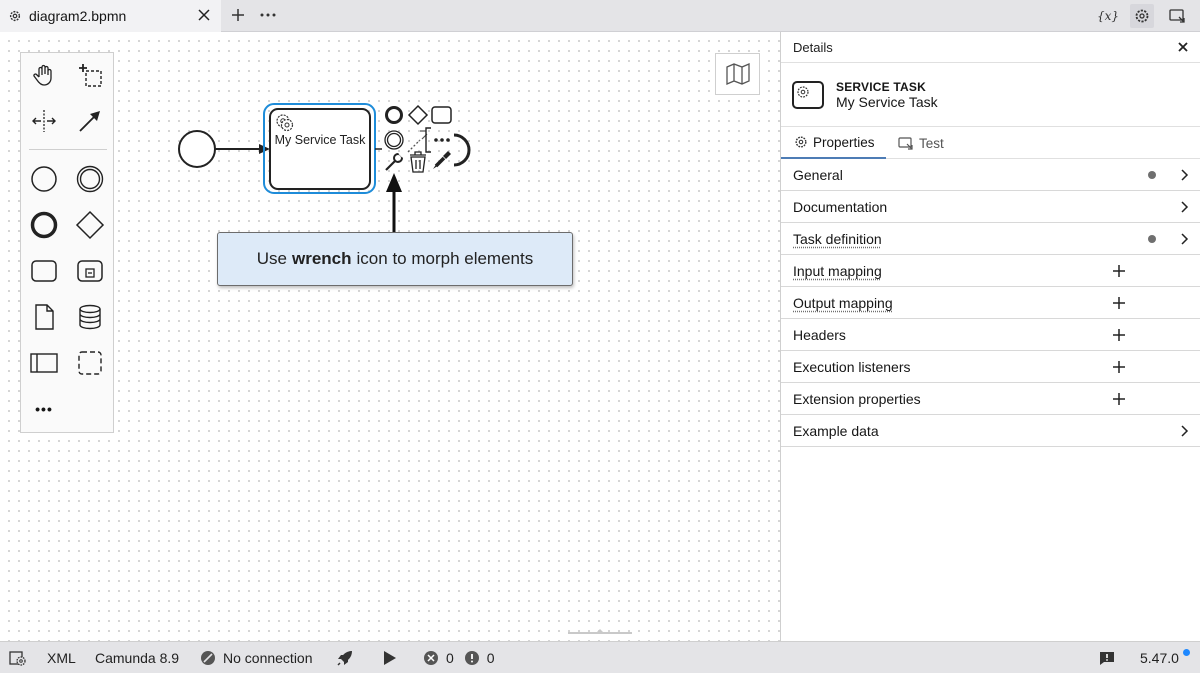 The height and width of the screenshot is (673, 1200). What do you see at coordinates (208, 658) in the screenshot?
I see `disconnected-icon` at bounding box center [208, 658].